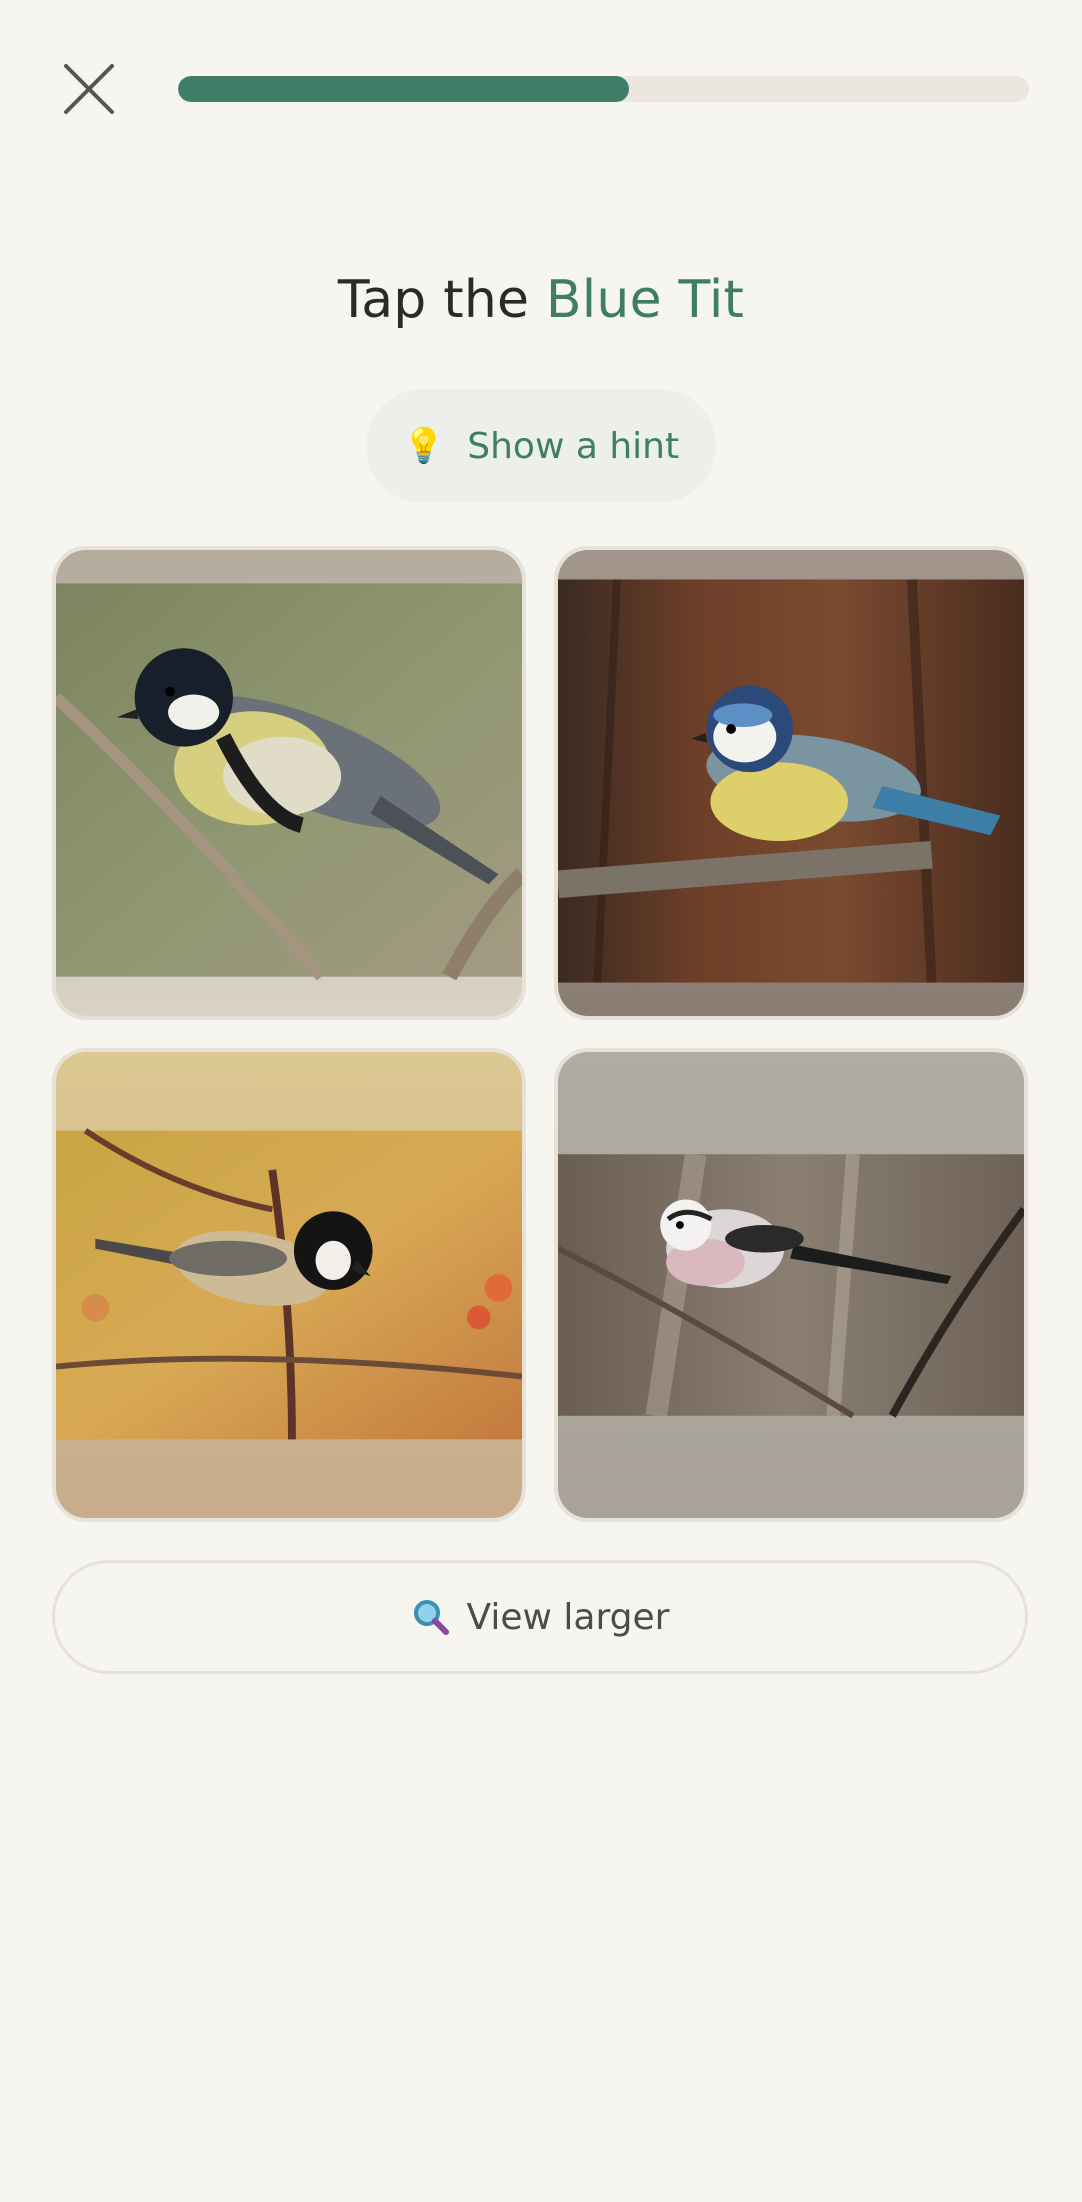 Image resolution: width=1082 pixels, height=2202 pixels. I want to click on question-prompt: Tap the Blue Tit, so click(541, 300).